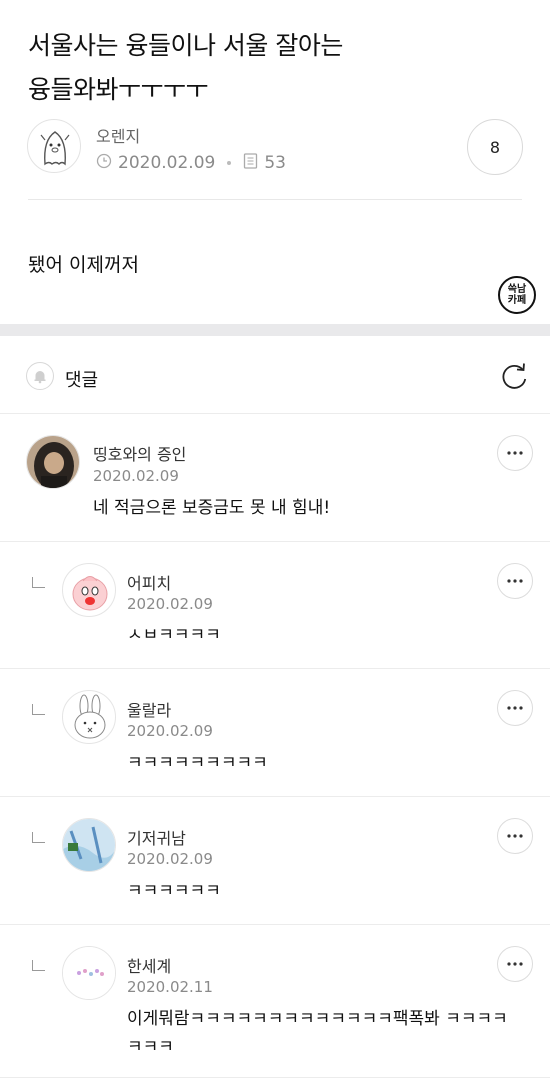 Image resolution: width=550 pixels, height=1088 pixels. I want to click on cafe-badge: 쓱남 카페, so click(517, 295).